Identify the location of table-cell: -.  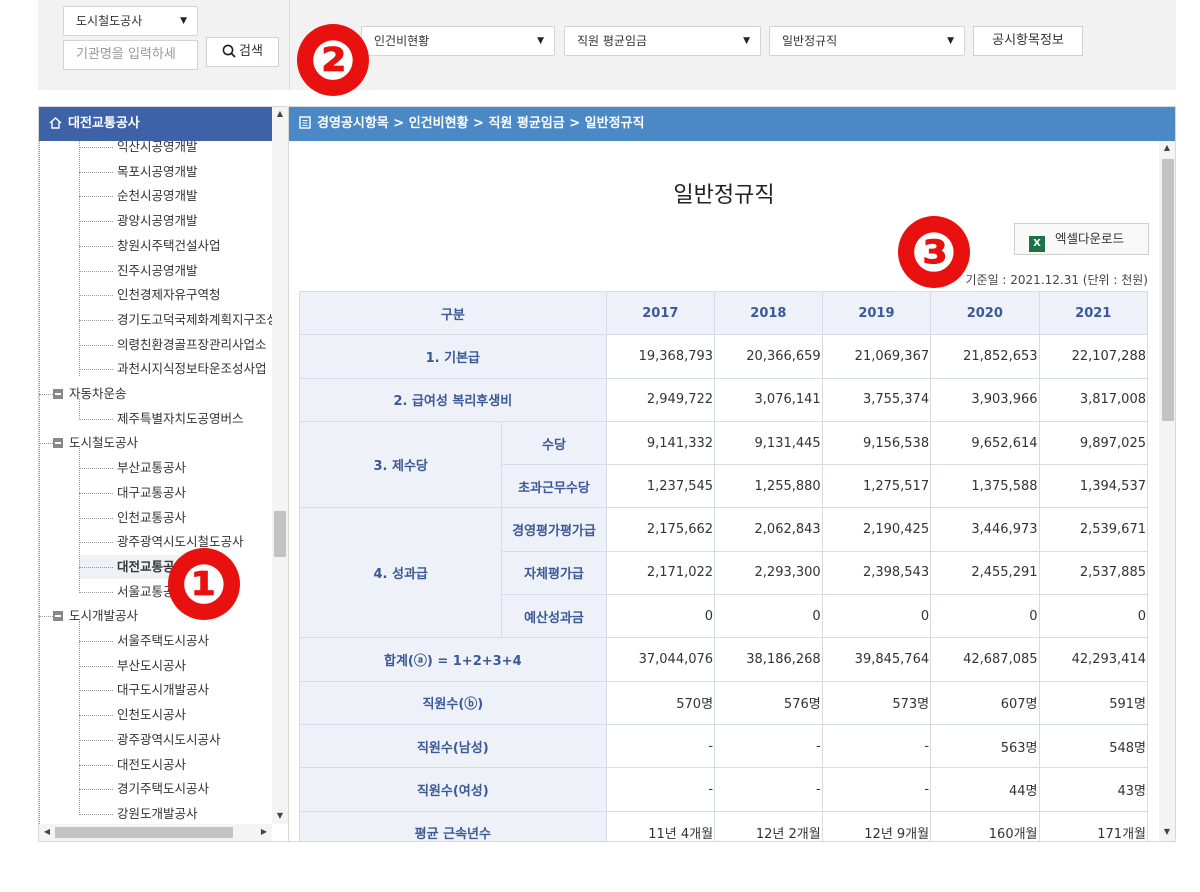
(660, 746).